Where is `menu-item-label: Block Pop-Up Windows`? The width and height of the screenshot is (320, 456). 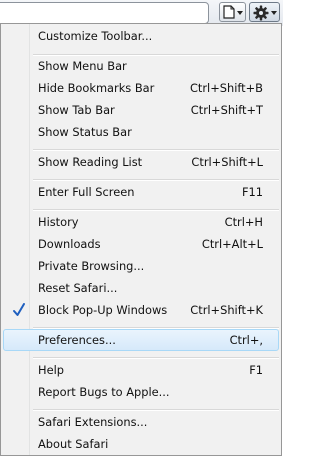 menu-item-label: Block Pop-Up Windows is located at coordinates (103, 310).